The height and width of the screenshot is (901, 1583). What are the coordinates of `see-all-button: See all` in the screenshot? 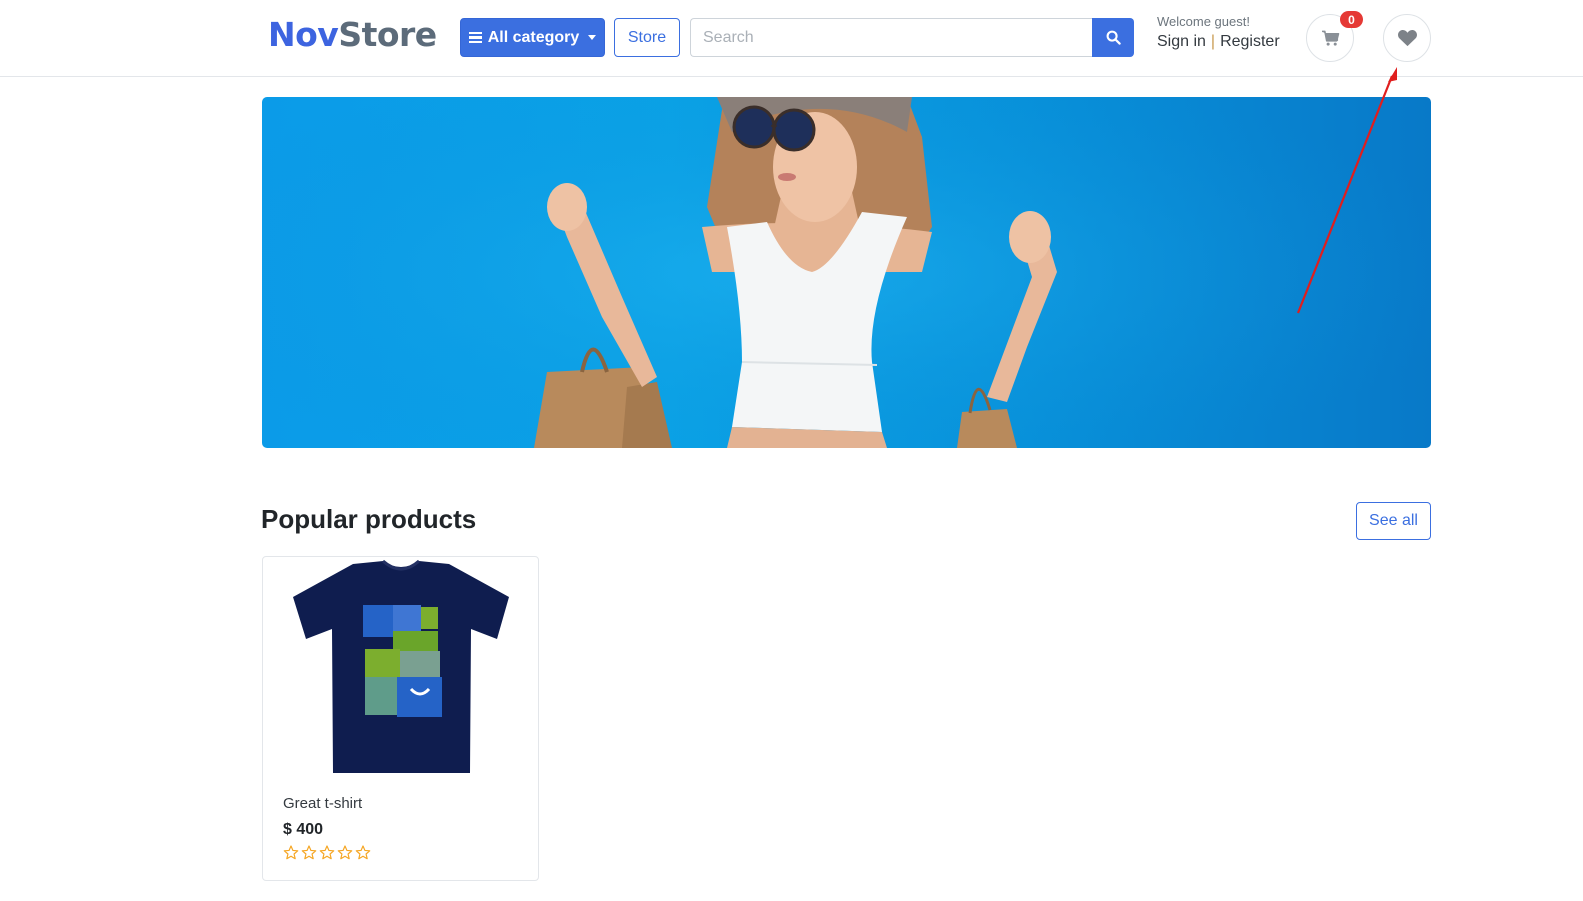 It's located at (1393, 521).